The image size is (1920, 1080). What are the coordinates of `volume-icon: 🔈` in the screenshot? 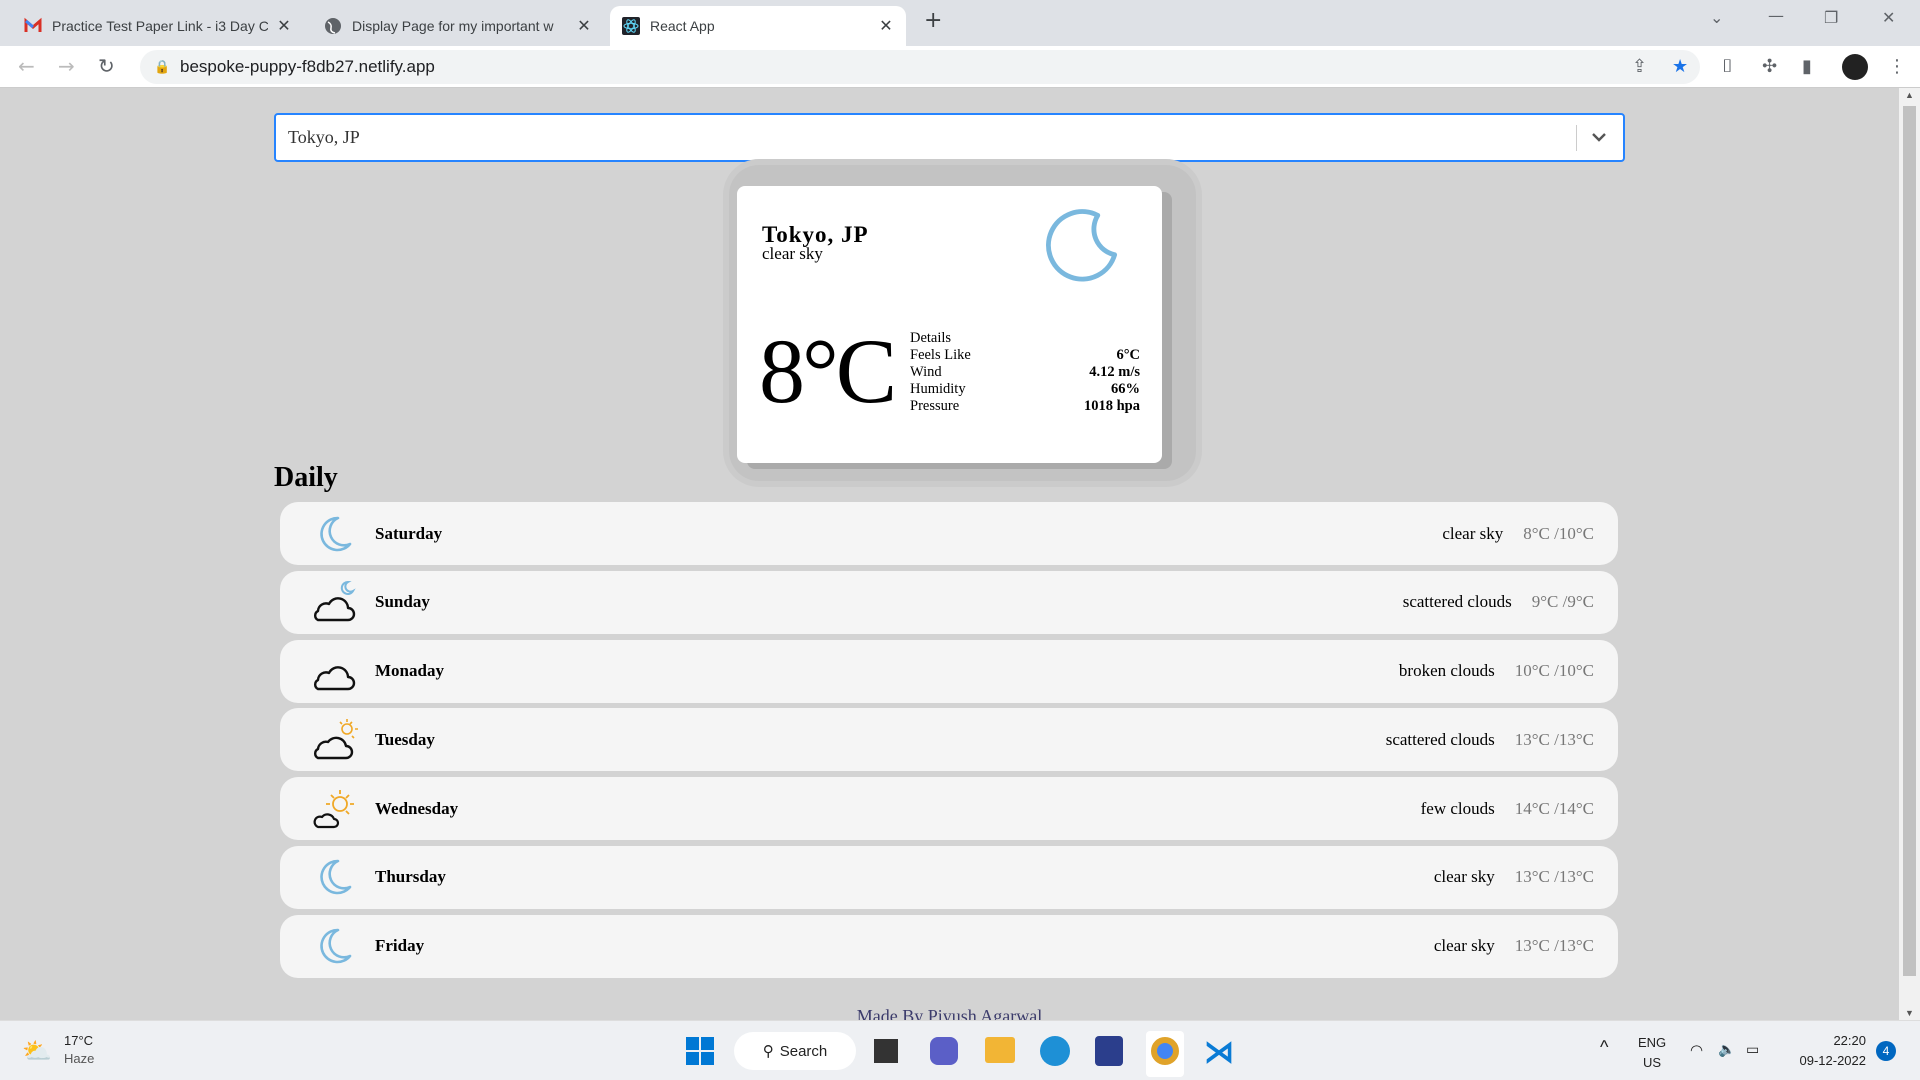 It's located at (1726, 1049).